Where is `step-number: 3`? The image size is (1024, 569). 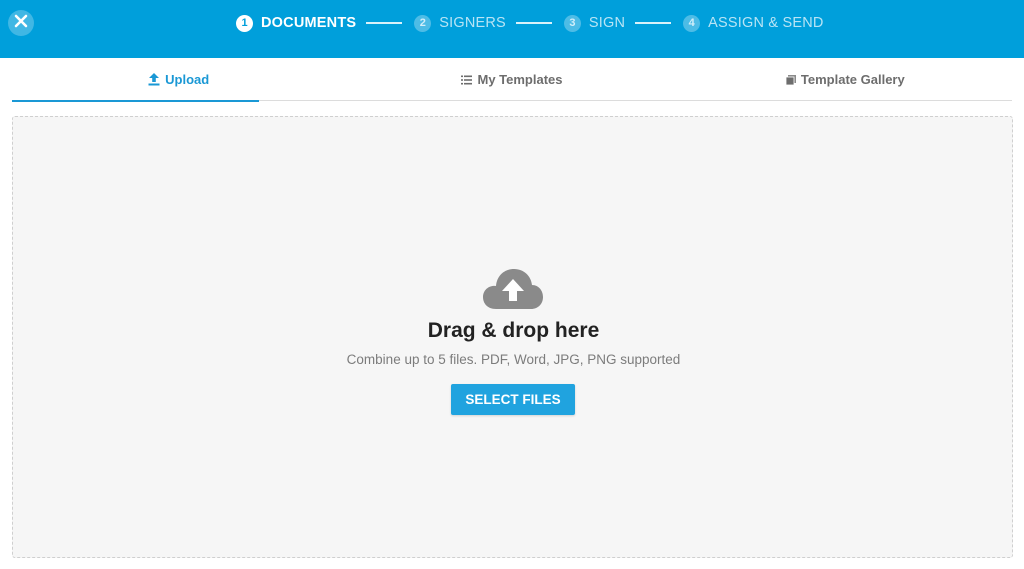
step-number: 3 is located at coordinates (572, 23).